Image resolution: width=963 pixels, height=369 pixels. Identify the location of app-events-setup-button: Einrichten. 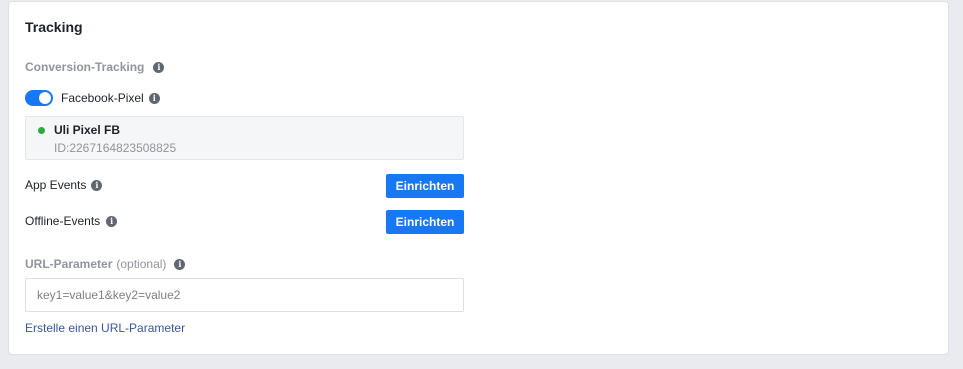
(425, 186).